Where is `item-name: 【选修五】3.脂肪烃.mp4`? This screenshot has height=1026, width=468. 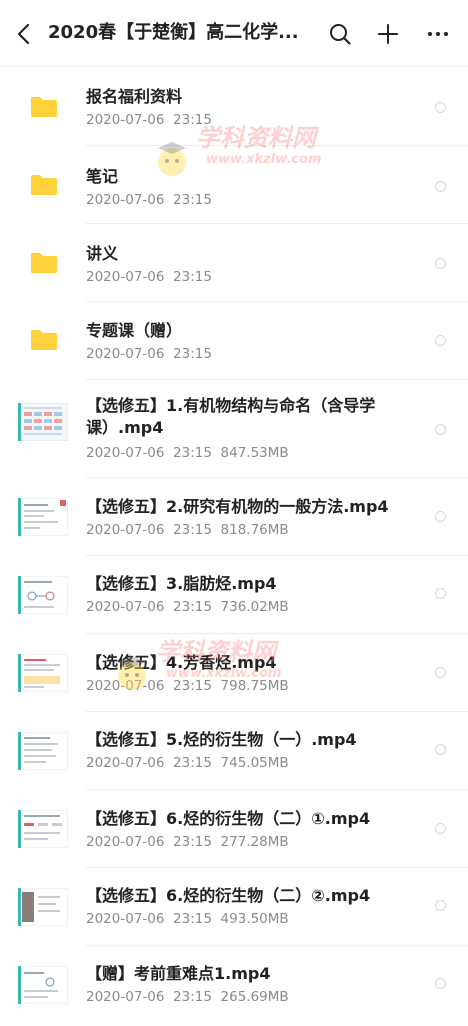
item-name: 【选修五】3.脂肪烃.mp4 is located at coordinates (181, 583).